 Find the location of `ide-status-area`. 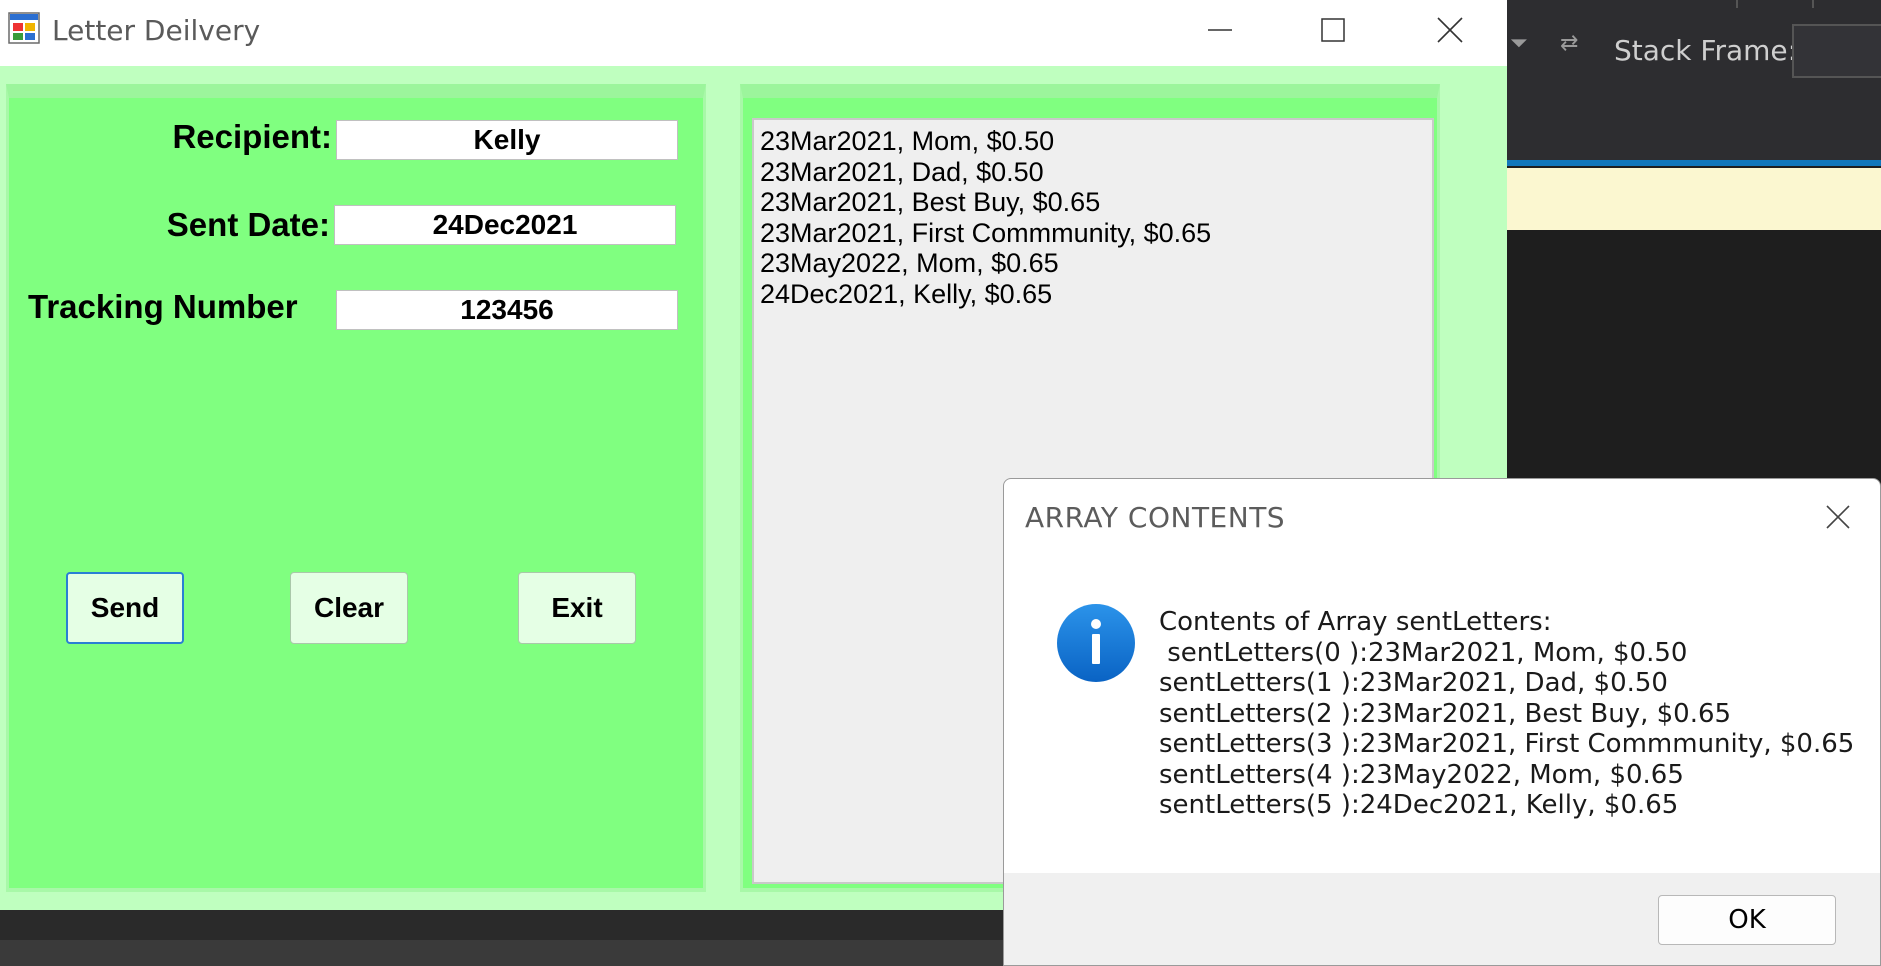

ide-status-area is located at coordinates (505, 953).